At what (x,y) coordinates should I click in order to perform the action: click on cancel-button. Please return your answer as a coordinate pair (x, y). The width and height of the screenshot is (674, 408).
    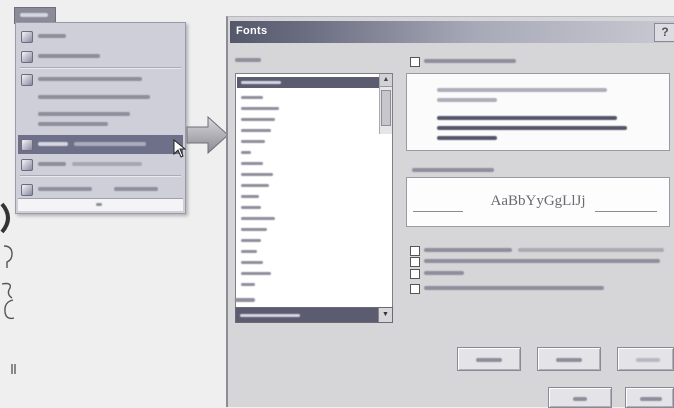
    Looking at the image, I should click on (649, 397).